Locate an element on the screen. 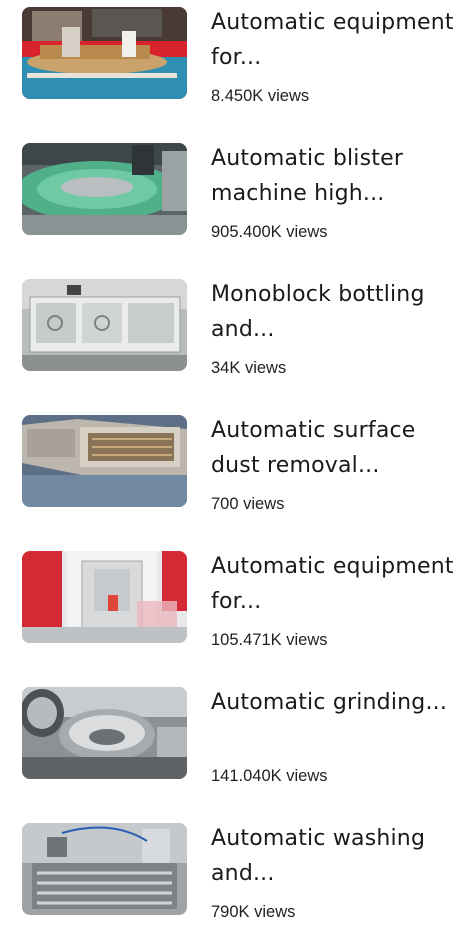 This screenshot has height=936, width=463. view-count: 700 views is located at coordinates (248, 504).